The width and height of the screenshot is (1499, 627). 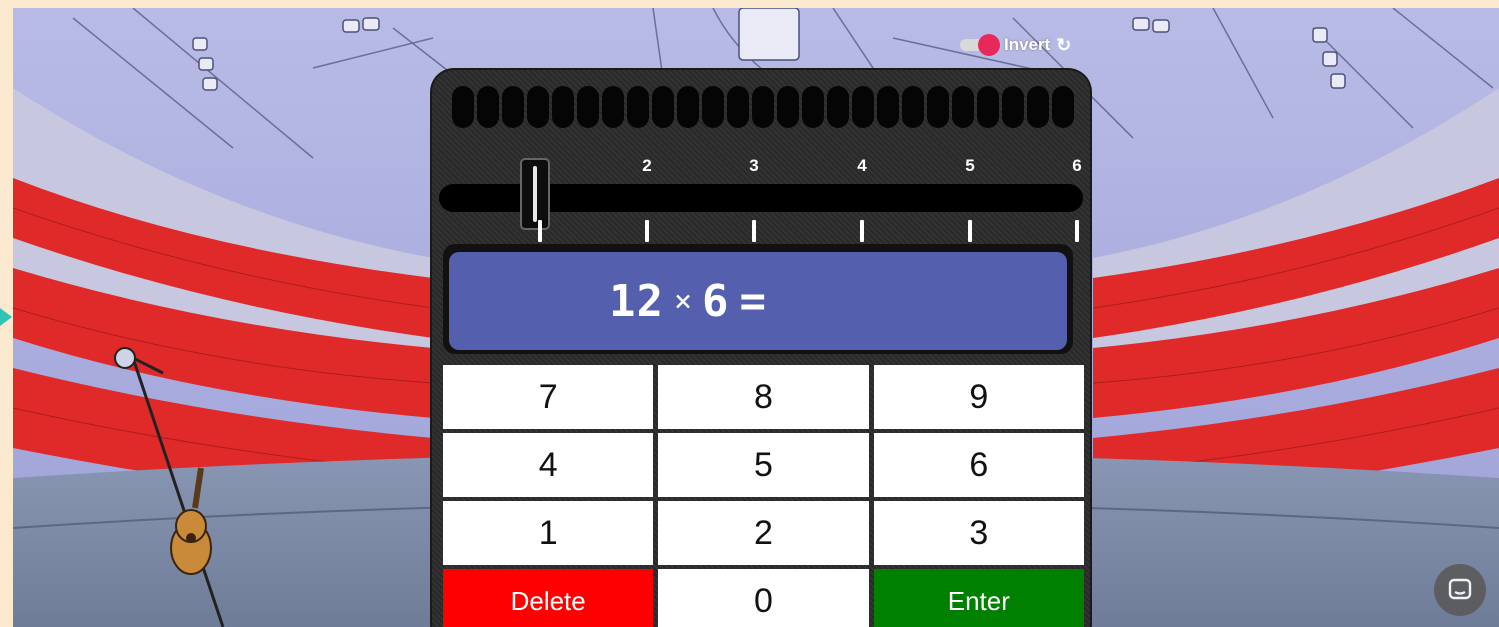 What do you see at coordinates (1027, 44) in the screenshot?
I see `invert-label: Invert` at bounding box center [1027, 44].